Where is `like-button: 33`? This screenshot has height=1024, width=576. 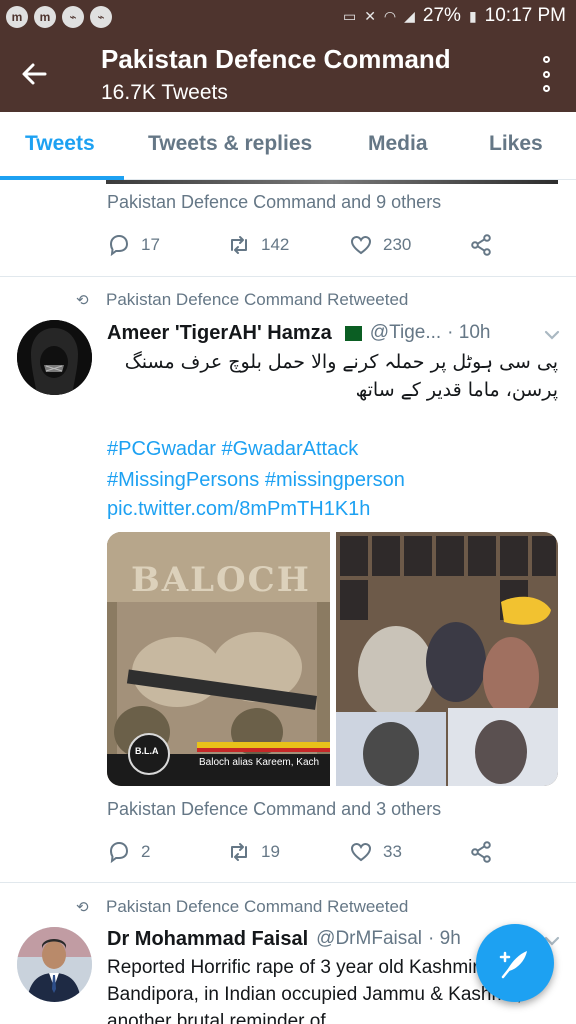
like-button: 33 is located at coordinates (375, 852).